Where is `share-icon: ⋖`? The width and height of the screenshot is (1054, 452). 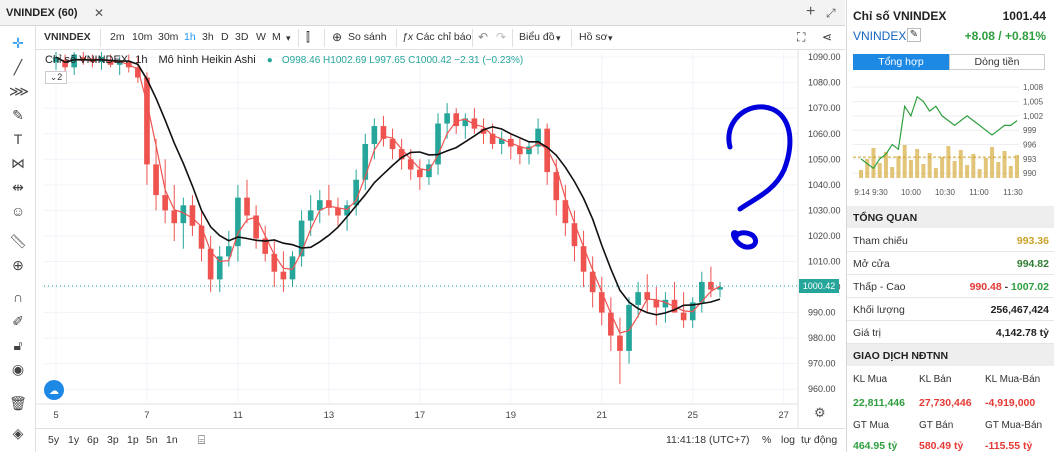 share-icon: ⋖ is located at coordinates (827, 37).